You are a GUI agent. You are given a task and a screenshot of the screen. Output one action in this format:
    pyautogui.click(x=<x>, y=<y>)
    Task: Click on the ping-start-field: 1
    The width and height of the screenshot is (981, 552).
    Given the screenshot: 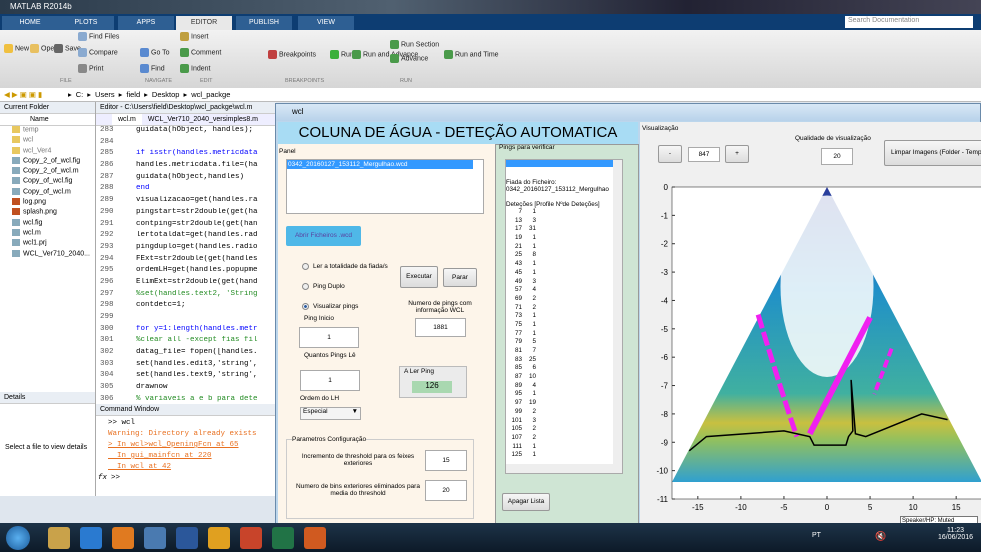 What is the action you would take?
    pyautogui.click(x=329, y=337)
    